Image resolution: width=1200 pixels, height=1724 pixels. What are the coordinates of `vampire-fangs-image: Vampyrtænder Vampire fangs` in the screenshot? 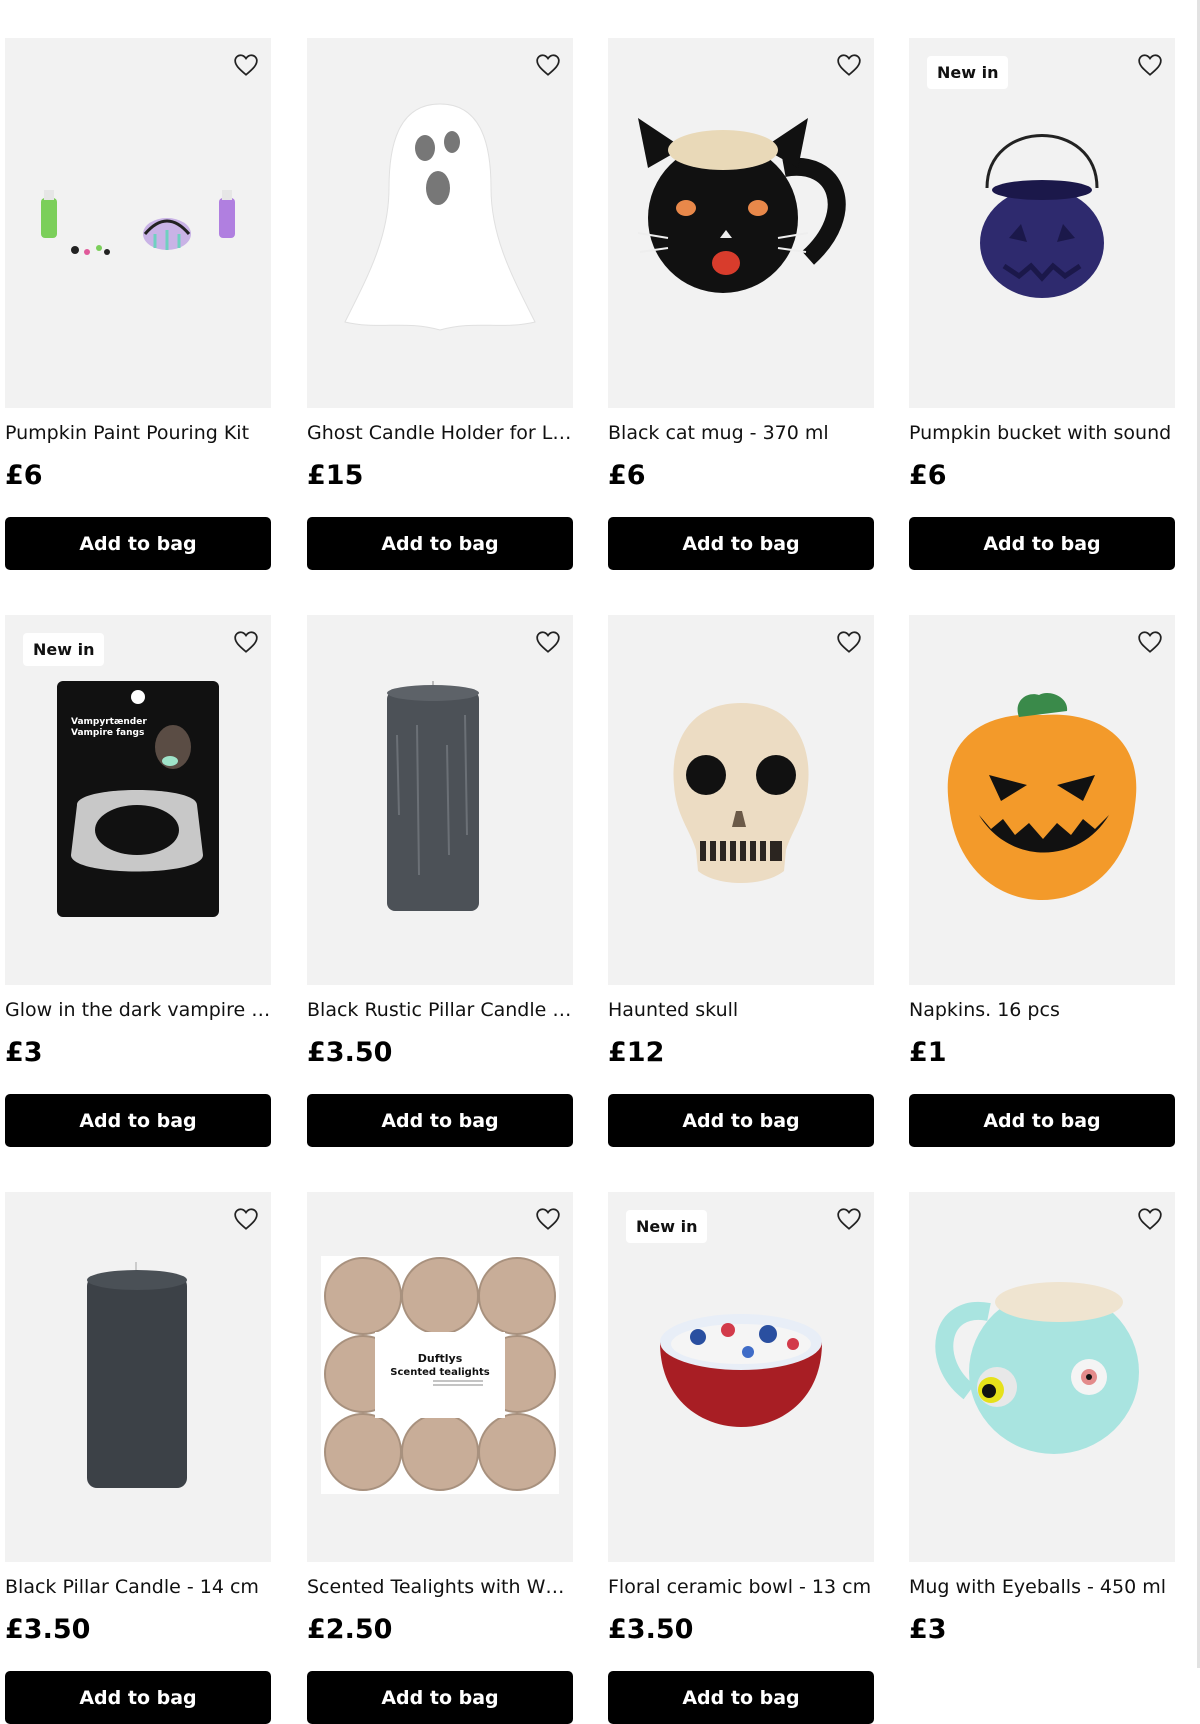 It's located at (138, 799).